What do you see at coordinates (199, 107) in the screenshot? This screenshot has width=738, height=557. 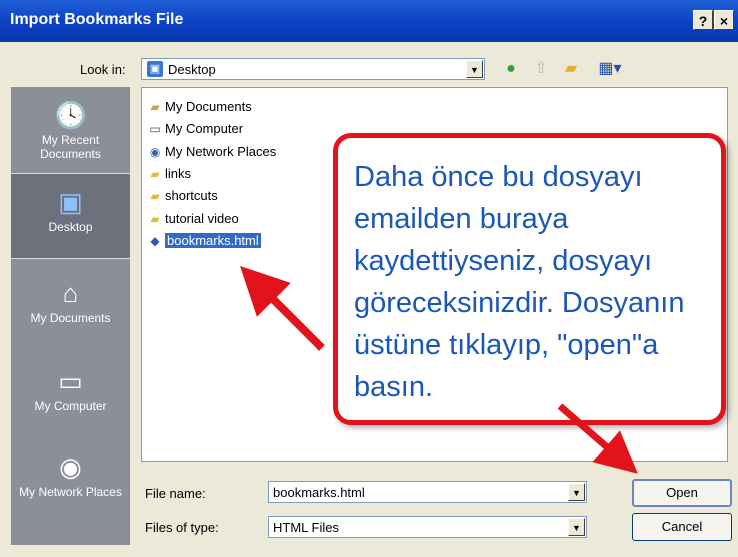 I see `list-item: ▰ My Documents` at bounding box center [199, 107].